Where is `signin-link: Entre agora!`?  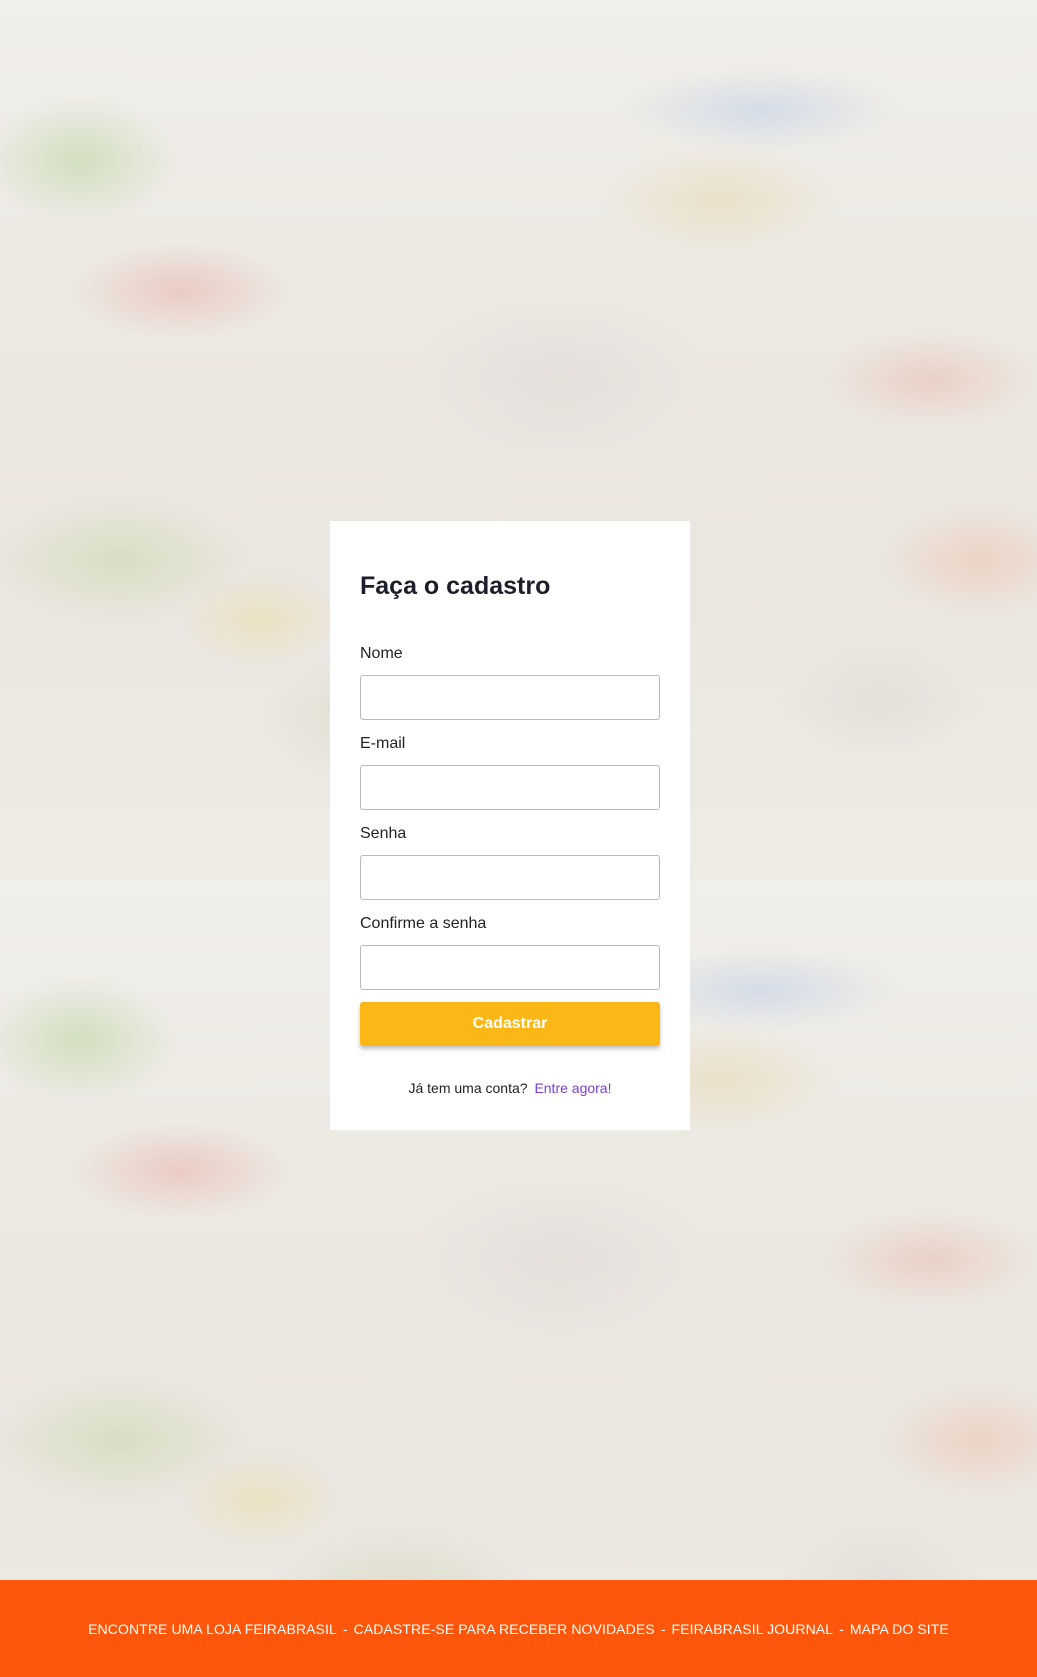 signin-link: Entre agora! is located at coordinates (572, 1088).